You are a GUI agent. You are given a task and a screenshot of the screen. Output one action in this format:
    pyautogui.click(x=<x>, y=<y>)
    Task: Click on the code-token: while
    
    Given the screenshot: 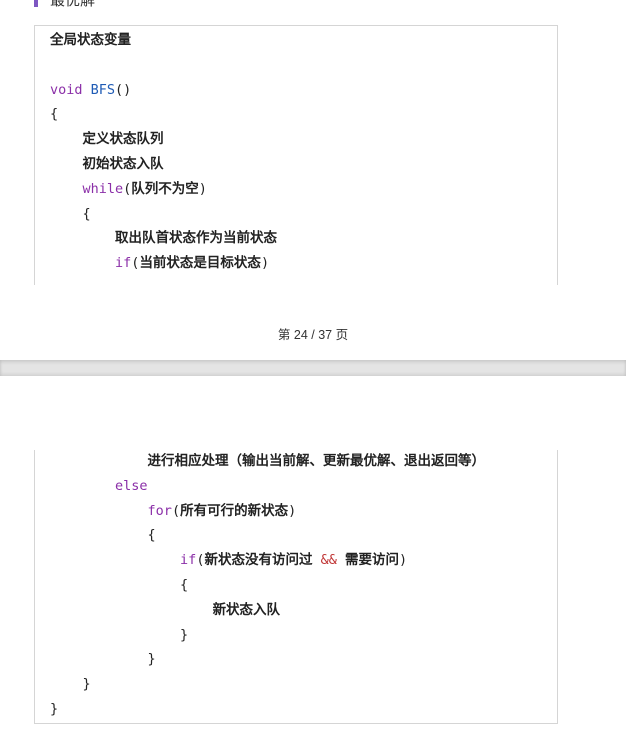 What is the action you would take?
    pyautogui.click(x=103, y=188)
    